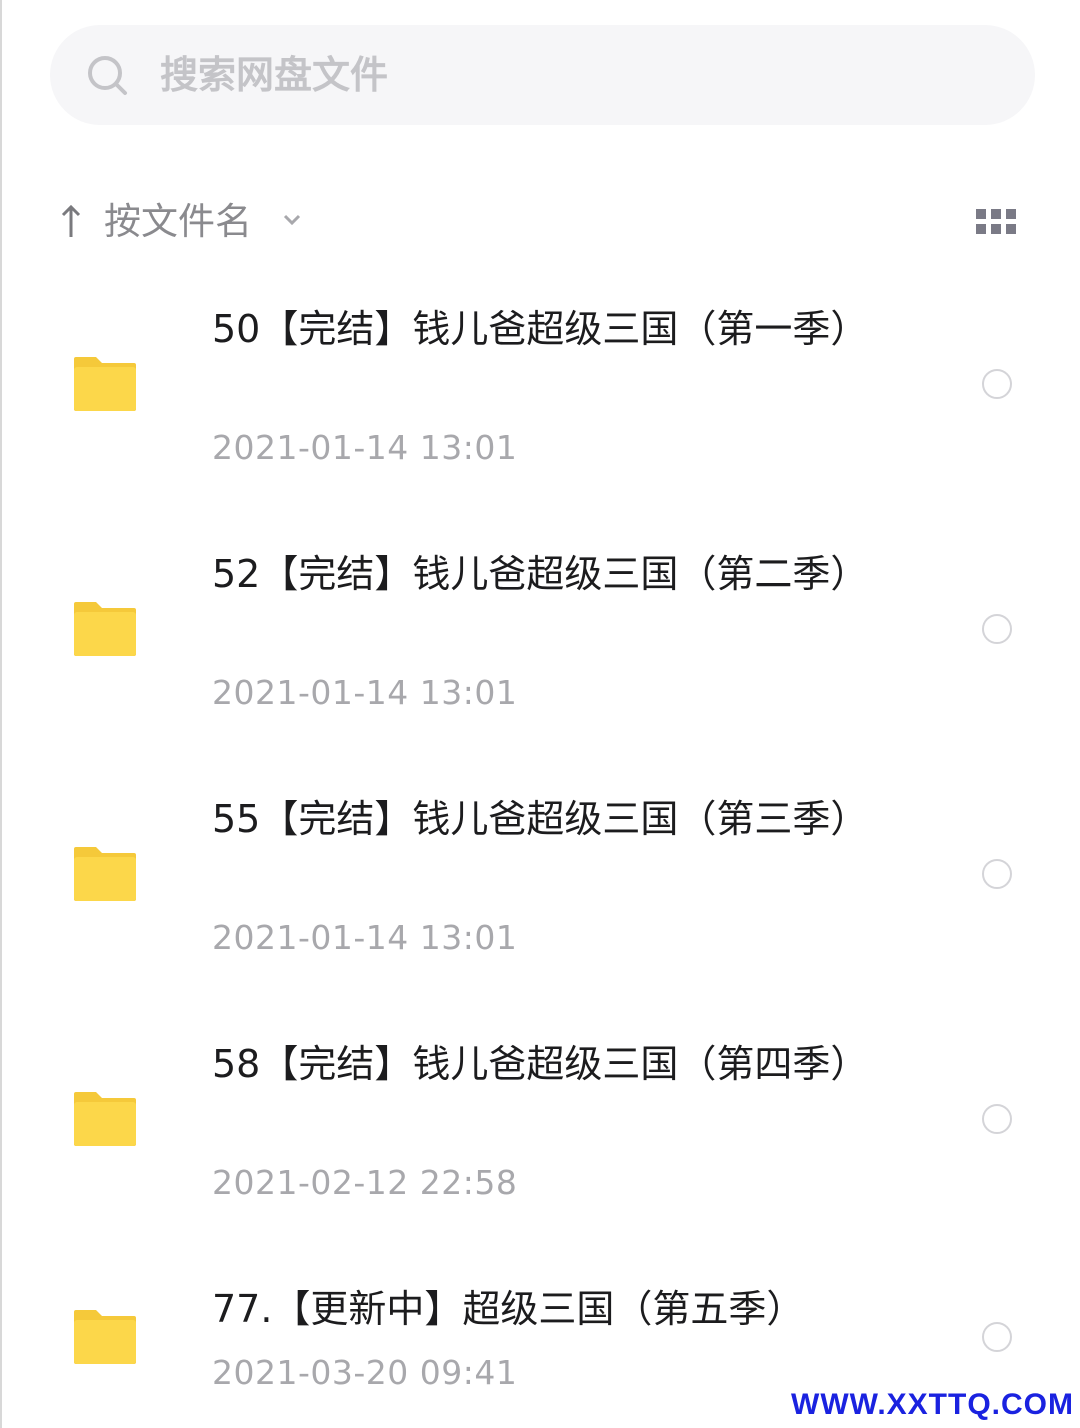  What do you see at coordinates (540, 1340) in the screenshot?
I see `file-item: 77.【更新中】超级三国（第五季） 2021-03-20 09:41` at bounding box center [540, 1340].